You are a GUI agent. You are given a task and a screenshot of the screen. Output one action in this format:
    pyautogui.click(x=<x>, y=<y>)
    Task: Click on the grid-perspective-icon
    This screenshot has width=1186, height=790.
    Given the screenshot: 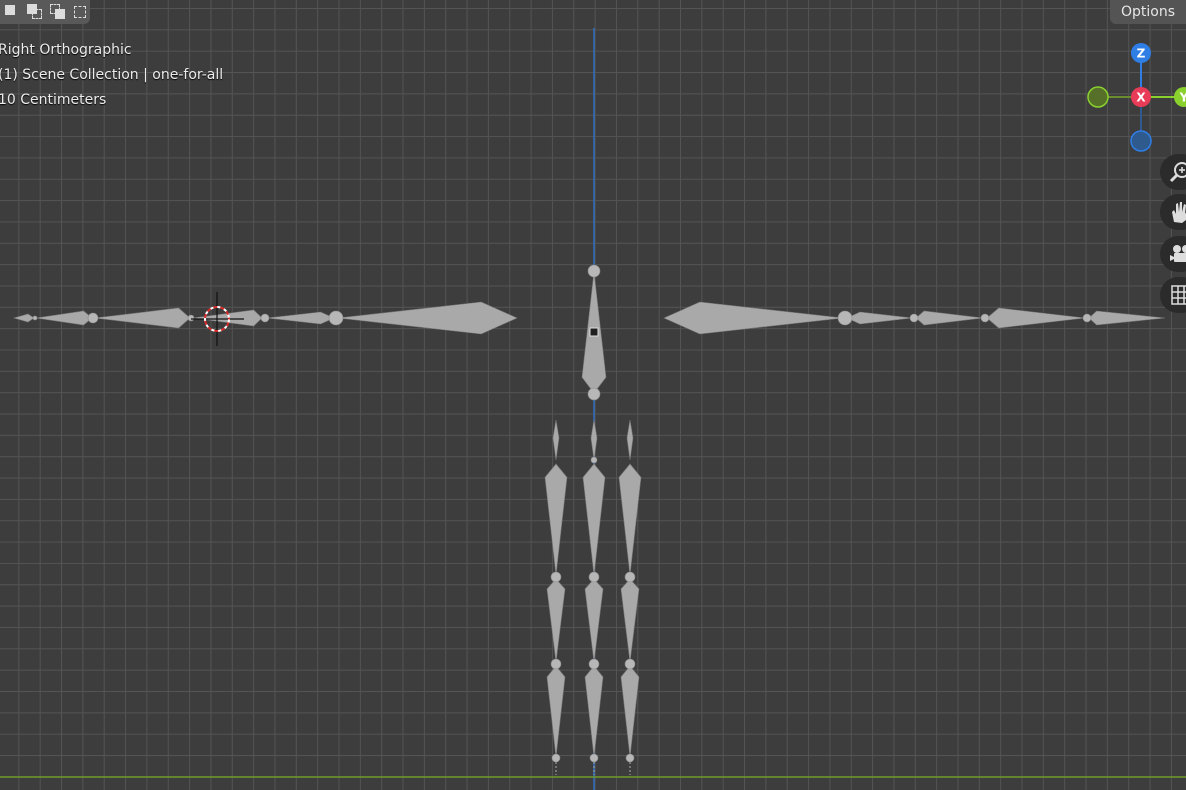 What is the action you would take?
    pyautogui.click(x=1178, y=295)
    